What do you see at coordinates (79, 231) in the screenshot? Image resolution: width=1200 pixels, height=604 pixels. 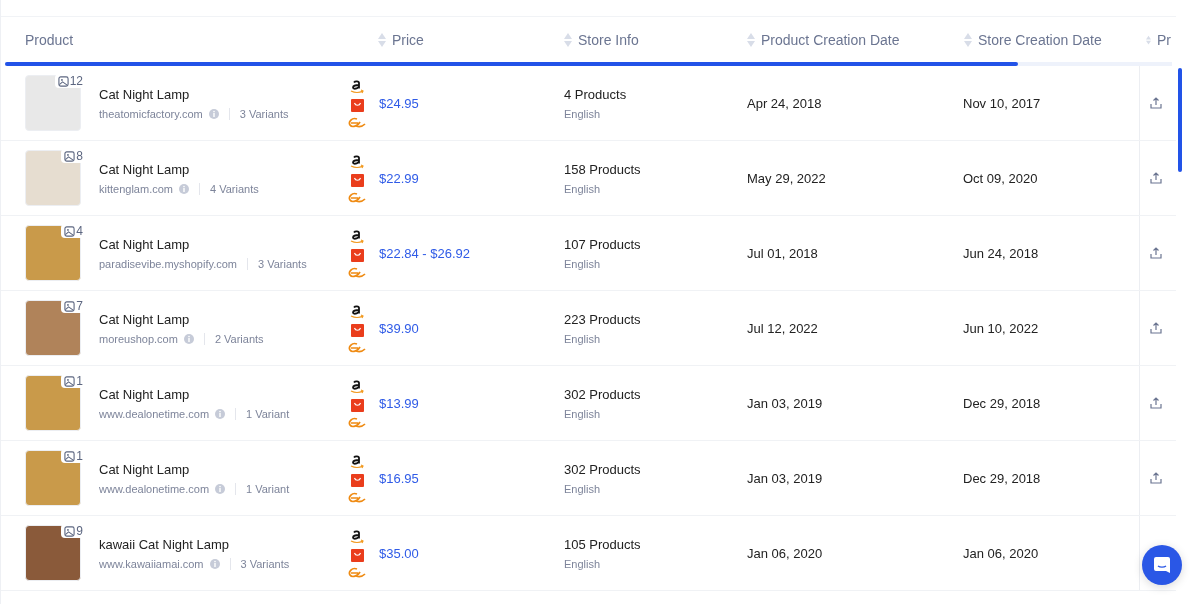 I see `image-count: 4` at bounding box center [79, 231].